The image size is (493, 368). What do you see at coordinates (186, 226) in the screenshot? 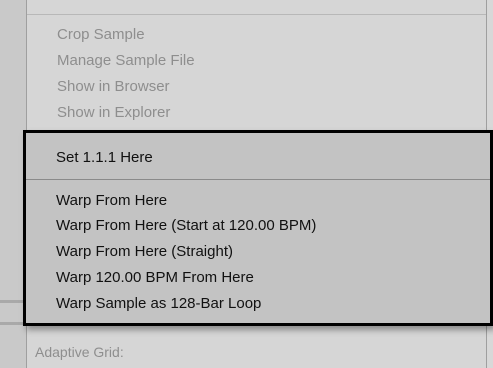
I see `warp-from-here-start-bpm-item: Warp From Here (Start at 120.00 BPM)` at bounding box center [186, 226].